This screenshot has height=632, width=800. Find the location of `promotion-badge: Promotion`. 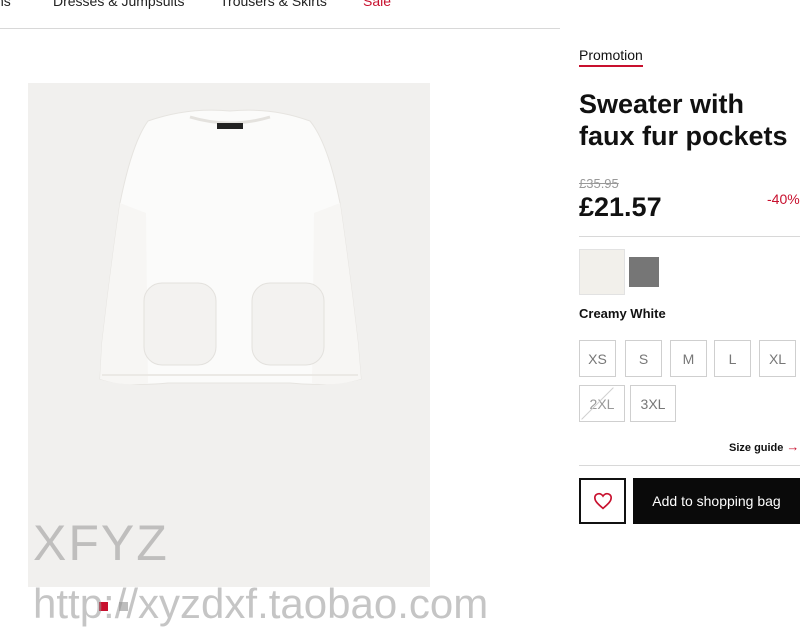

promotion-badge: Promotion is located at coordinates (611, 57).